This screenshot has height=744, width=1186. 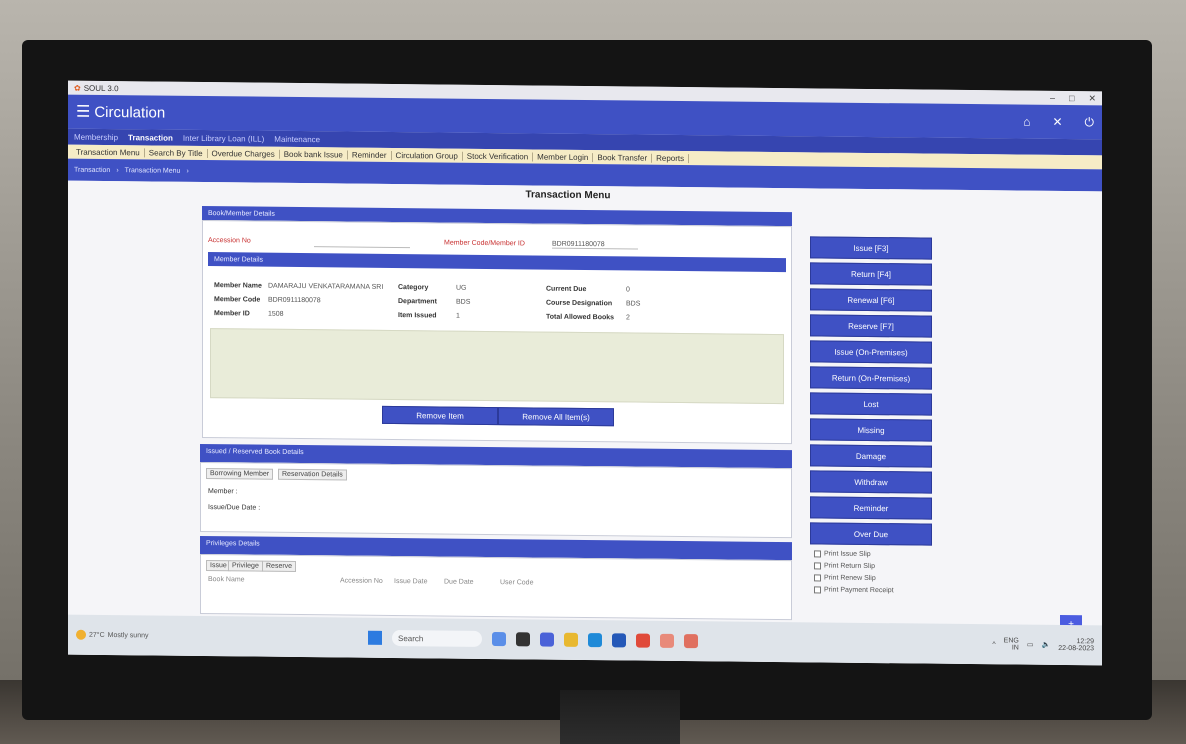 I want to click on chat-icon, so click(x=547, y=639).